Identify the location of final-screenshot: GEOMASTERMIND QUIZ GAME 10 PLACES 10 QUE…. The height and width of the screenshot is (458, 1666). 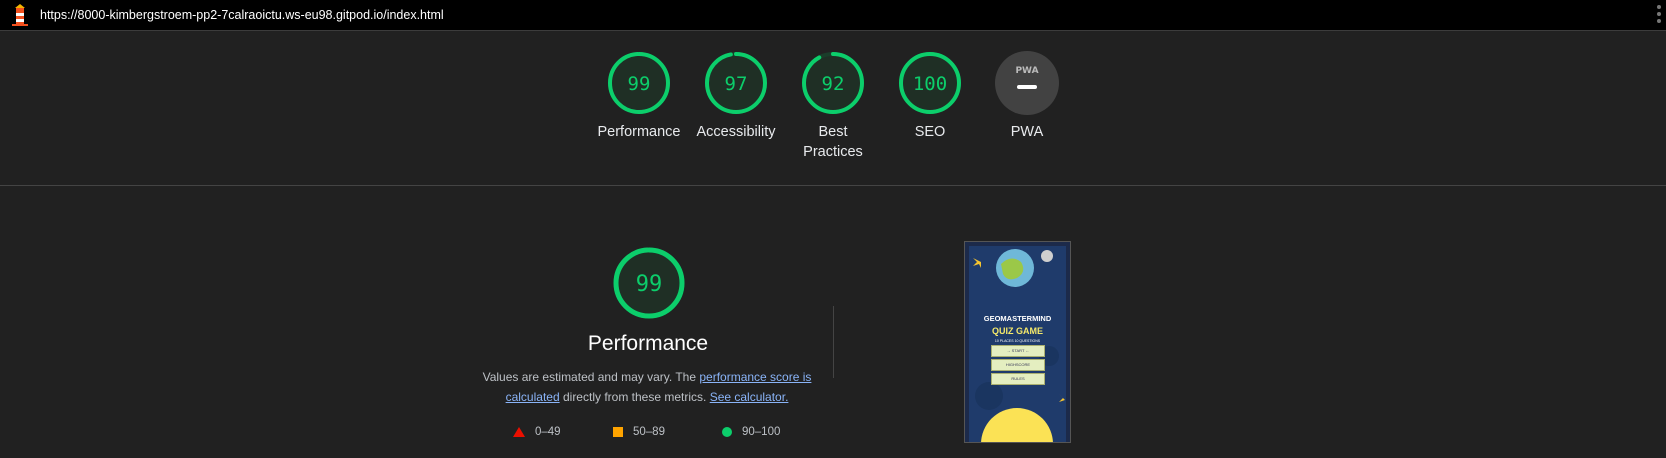
(1017, 342).